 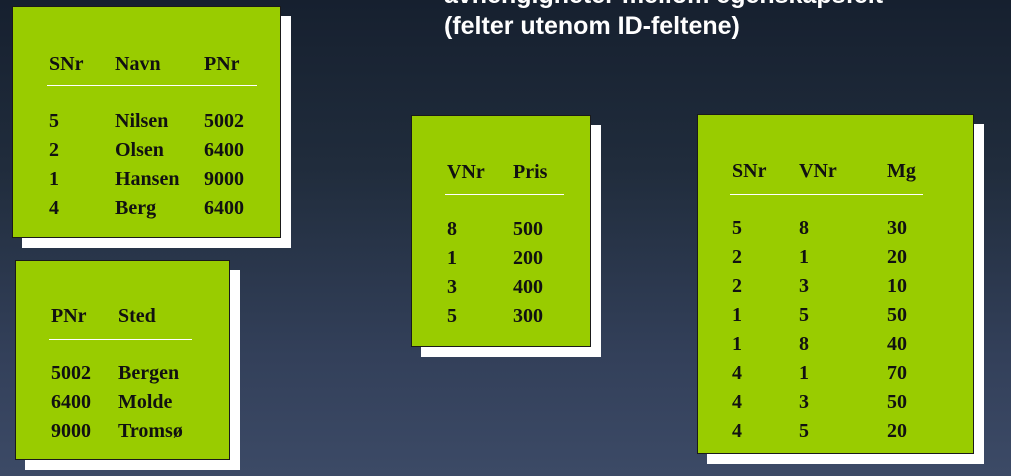 What do you see at coordinates (528, 229) in the screenshot?
I see `table-cell: 500` at bounding box center [528, 229].